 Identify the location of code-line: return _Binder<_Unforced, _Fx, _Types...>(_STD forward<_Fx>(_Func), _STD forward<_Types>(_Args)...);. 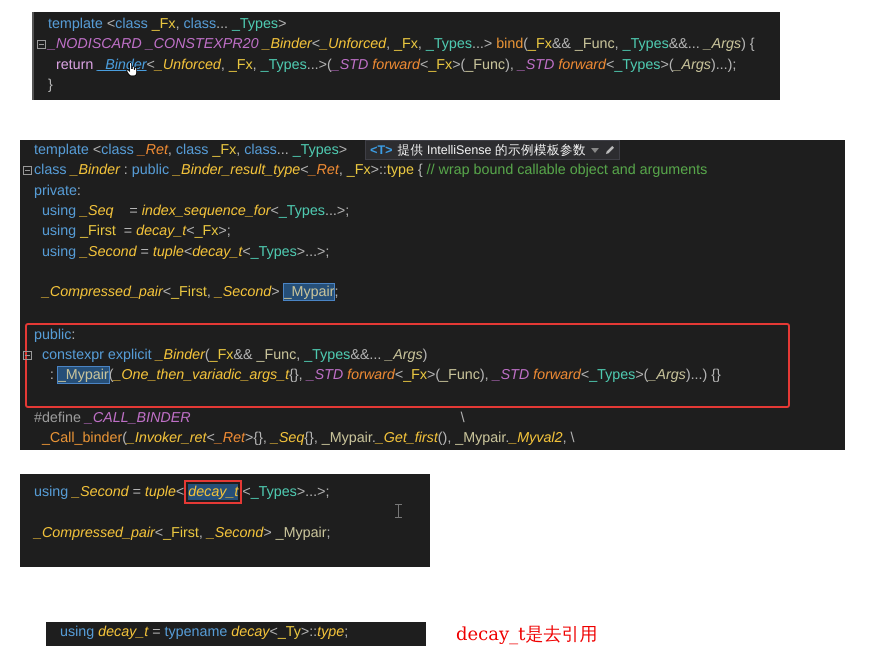
(395, 65).